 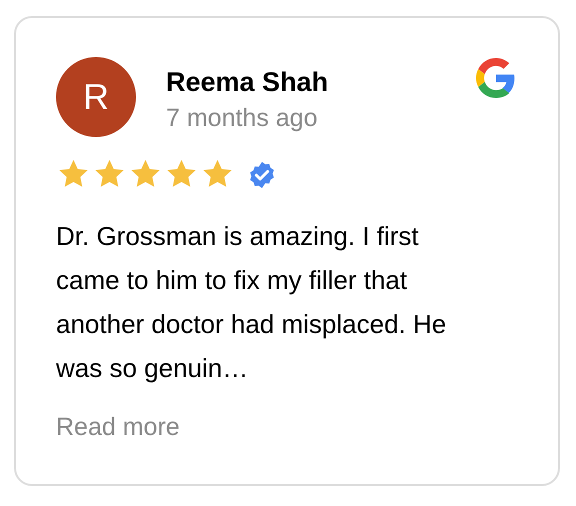 I want to click on review-time: 7 months ago, so click(x=242, y=118).